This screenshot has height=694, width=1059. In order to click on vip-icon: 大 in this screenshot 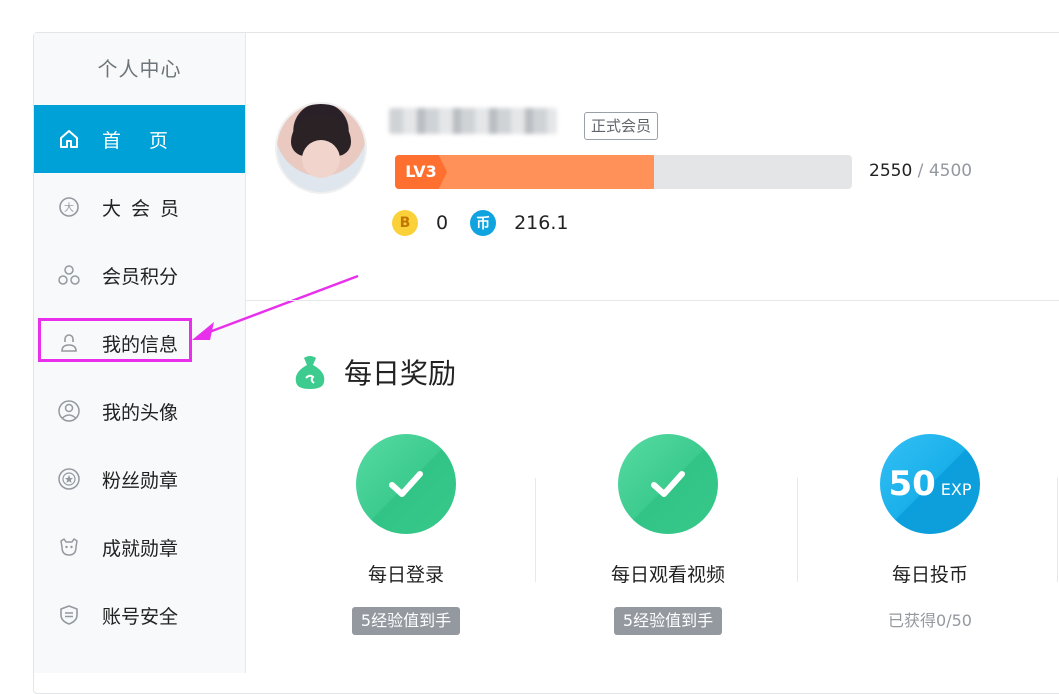, I will do `click(69, 207)`.